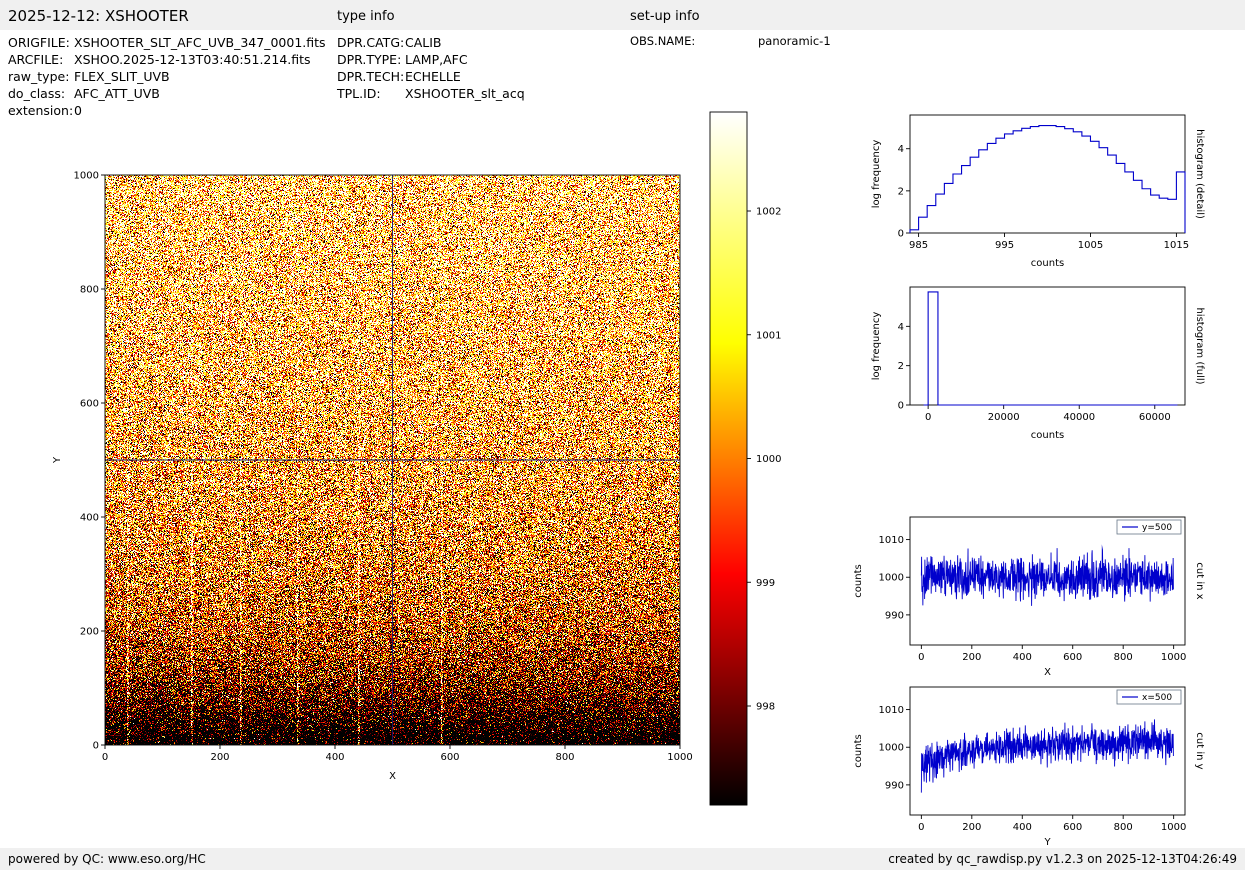  I want to click on setup-info-heading: set-up info, so click(665, 16).